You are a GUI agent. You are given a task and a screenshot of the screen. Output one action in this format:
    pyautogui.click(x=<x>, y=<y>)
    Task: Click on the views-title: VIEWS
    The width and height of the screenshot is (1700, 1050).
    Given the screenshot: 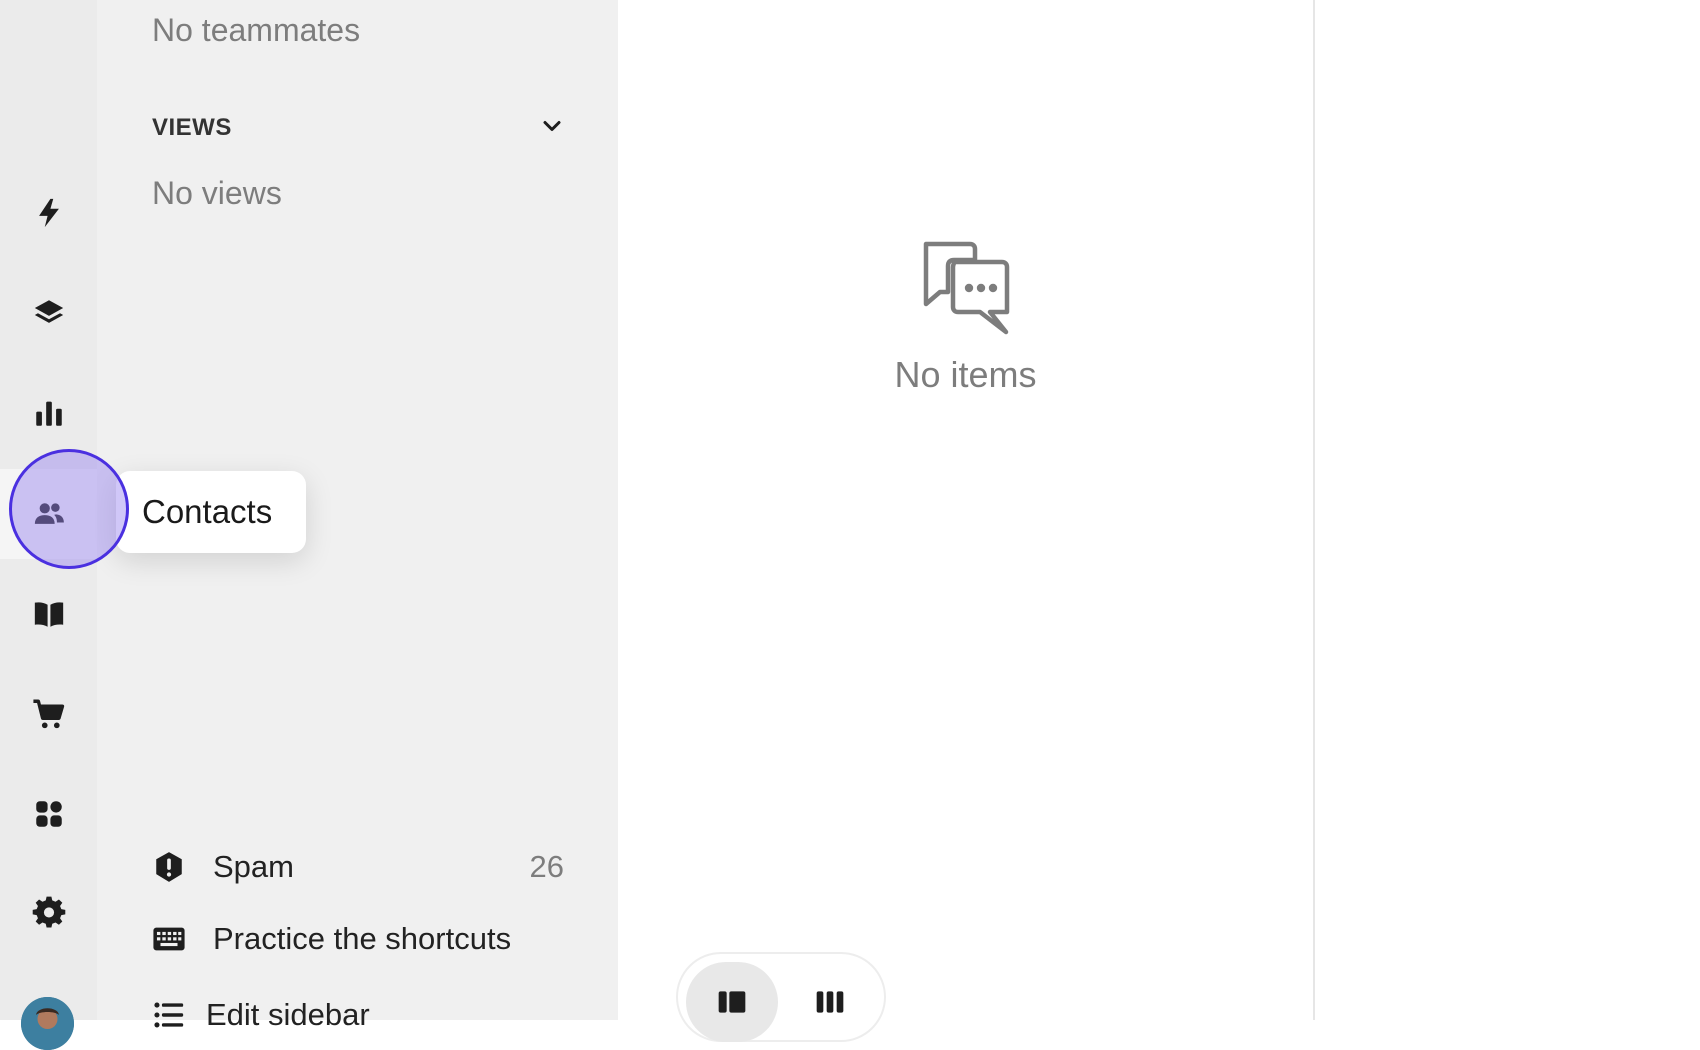 What is the action you would take?
    pyautogui.click(x=192, y=127)
    